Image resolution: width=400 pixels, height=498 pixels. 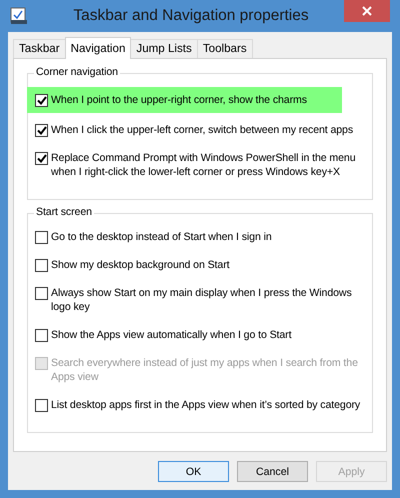 What do you see at coordinates (140, 265) in the screenshot?
I see `option-label: Show my desktop background on Start` at bounding box center [140, 265].